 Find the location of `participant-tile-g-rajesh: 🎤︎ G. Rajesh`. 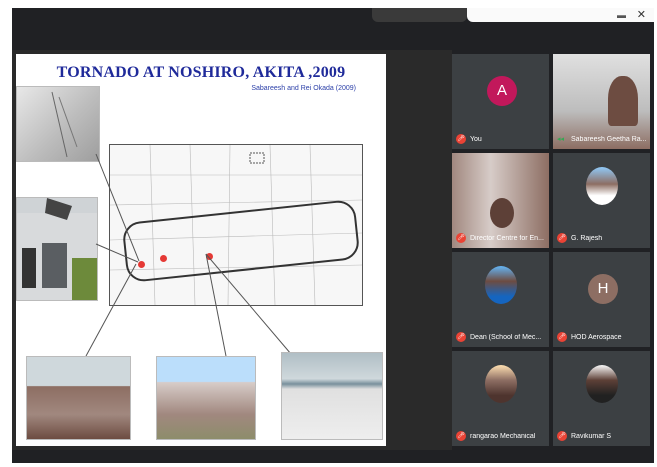

participant-tile-g-rajesh: 🎤︎ G. Rajesh is located at coordinates (601, 200).